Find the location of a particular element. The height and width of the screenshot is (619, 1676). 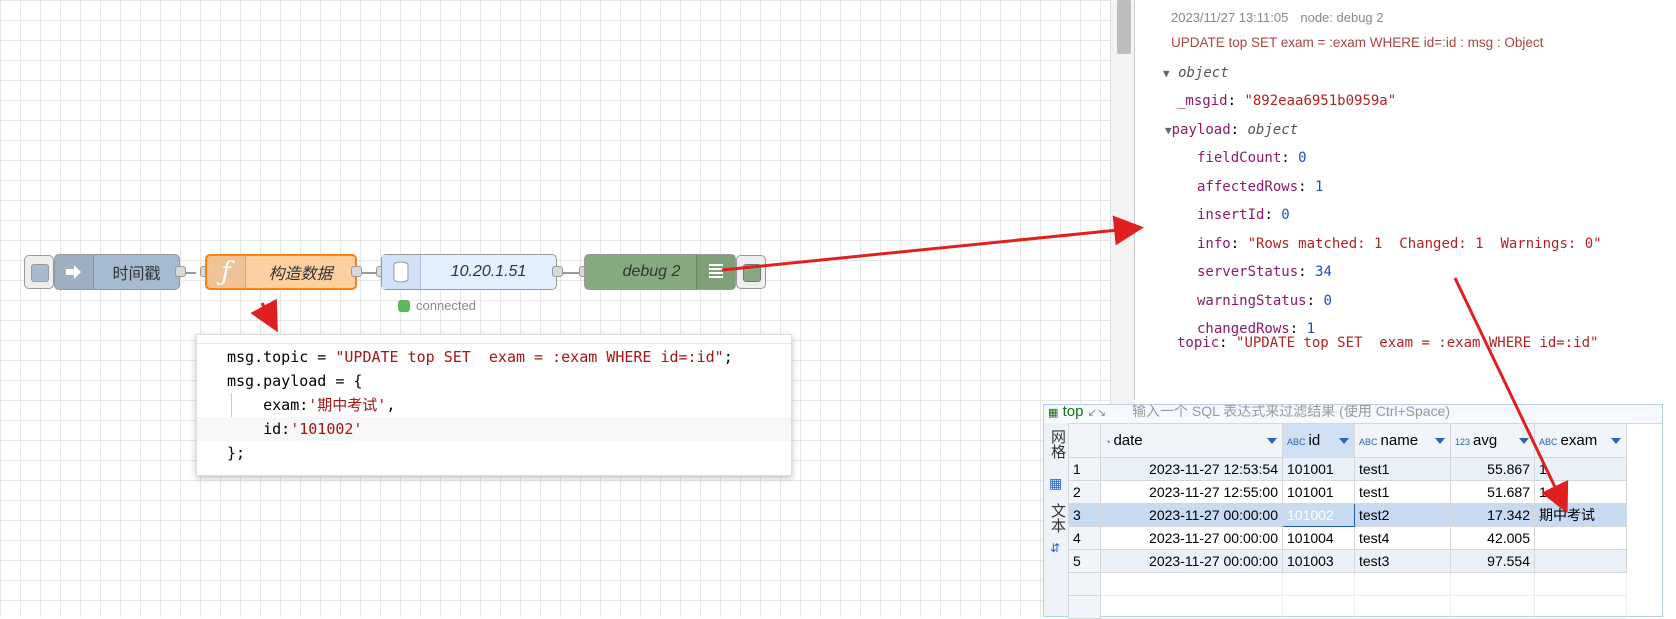

cell-id: 101003 is located at coordinates (1318, 561).